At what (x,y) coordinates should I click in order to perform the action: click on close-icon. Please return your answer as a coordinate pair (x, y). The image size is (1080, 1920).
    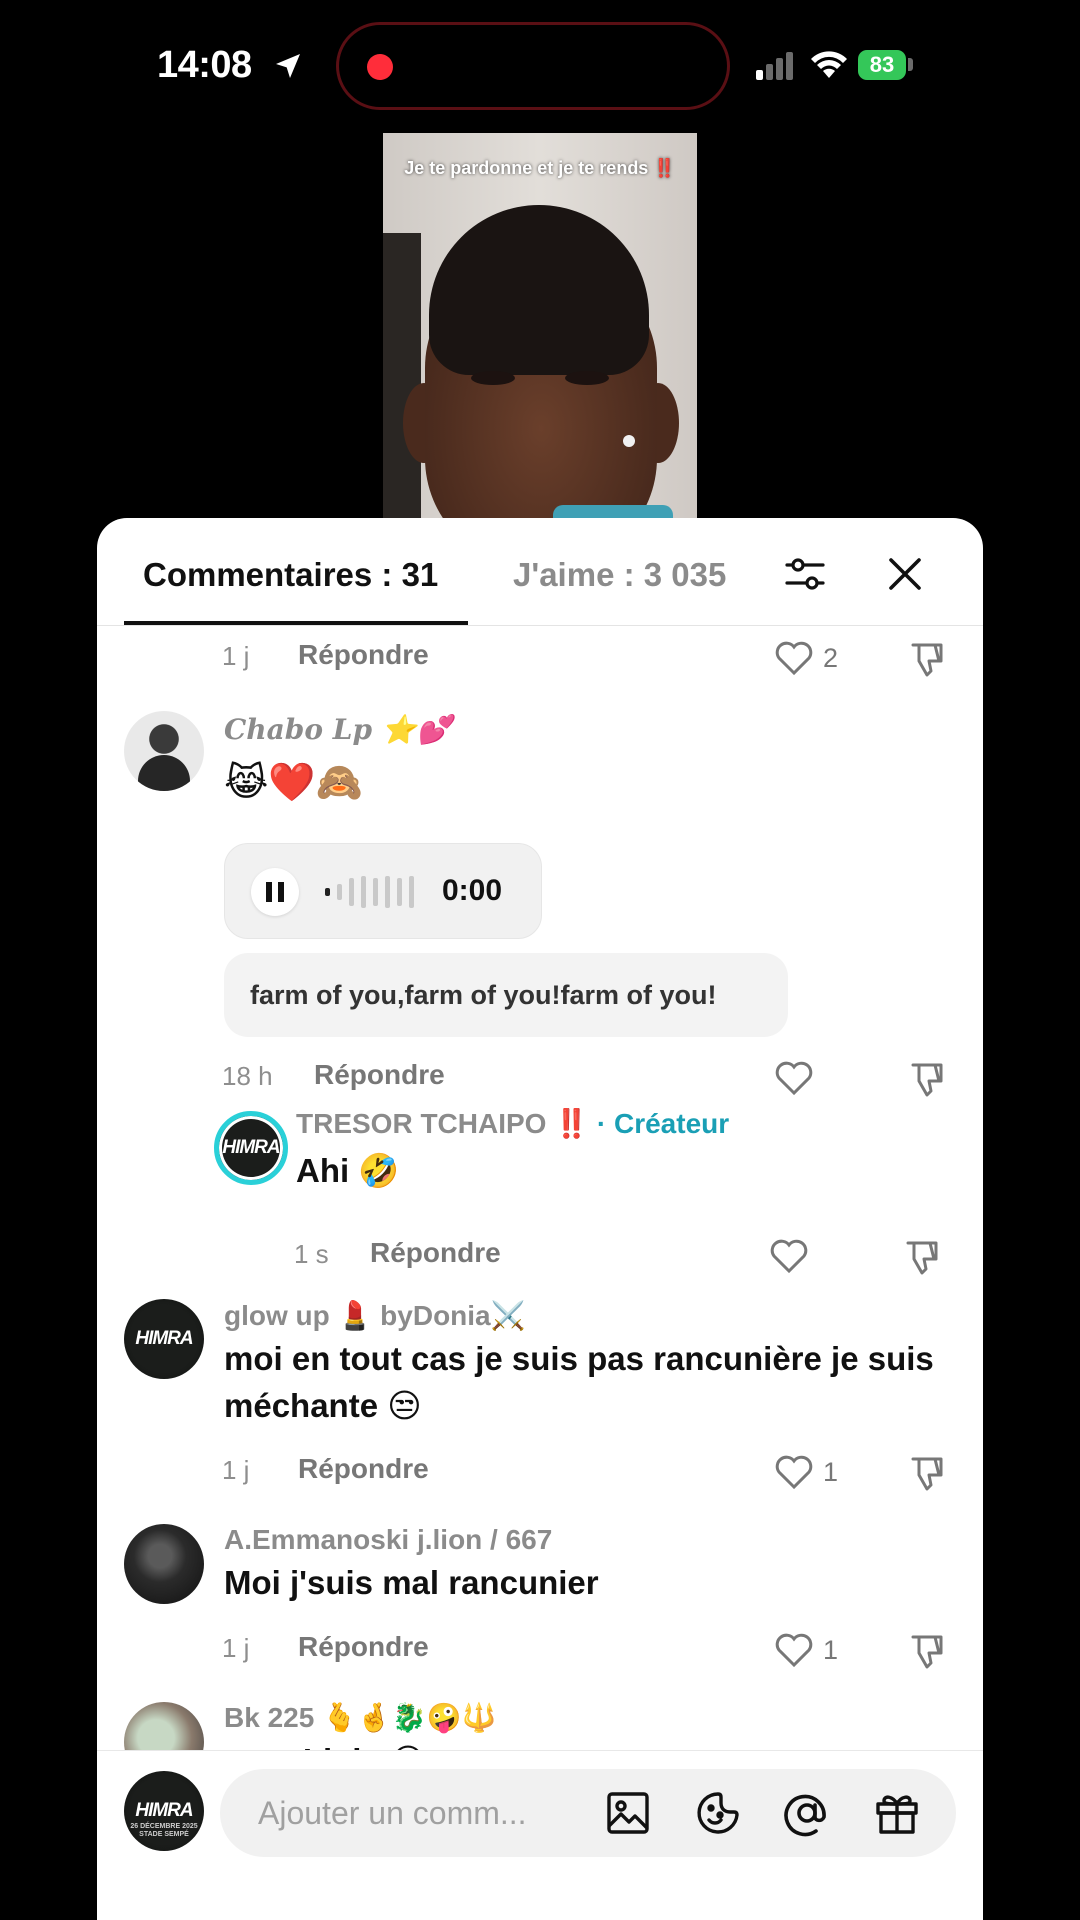
    Looking at the image, I should click on (905, 574).